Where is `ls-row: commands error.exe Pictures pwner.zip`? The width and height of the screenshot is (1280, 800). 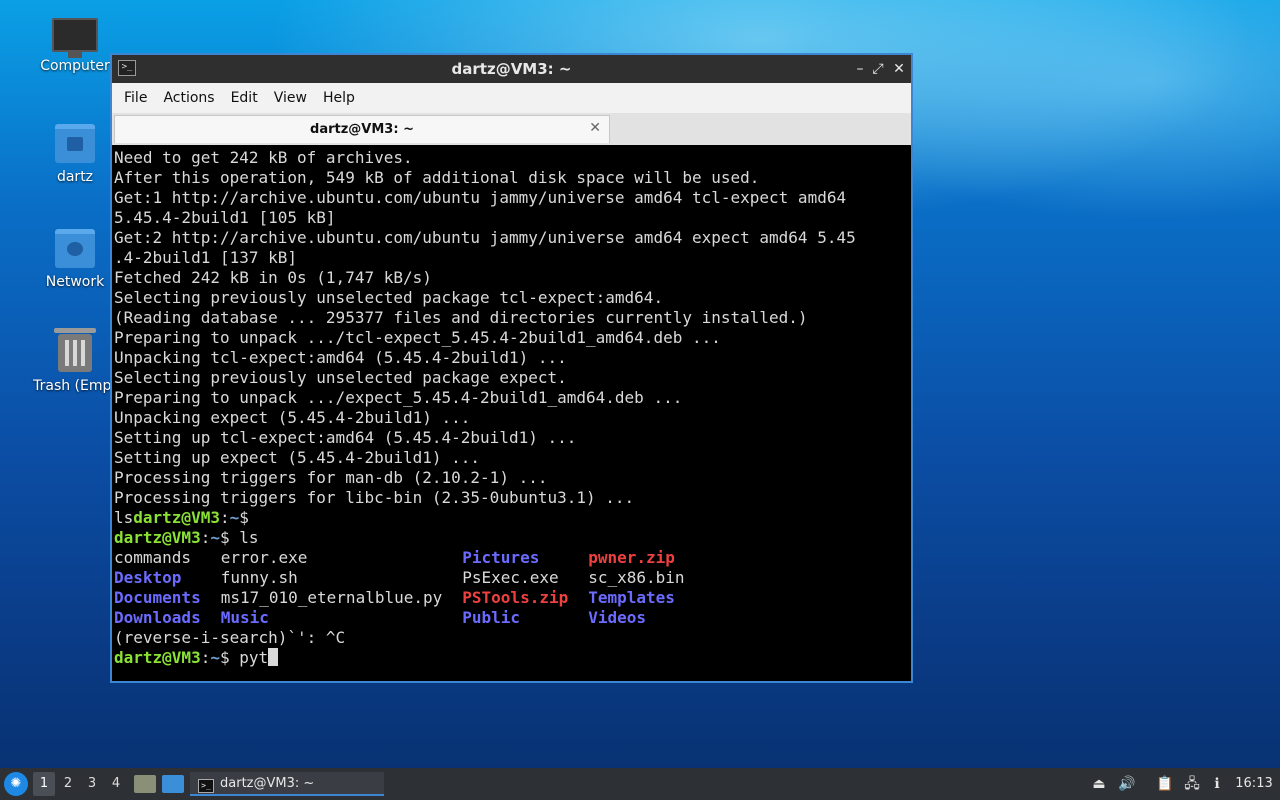 ls-row: commands error.exe Pictures pwner.zip is located at coordinates (409, 558).